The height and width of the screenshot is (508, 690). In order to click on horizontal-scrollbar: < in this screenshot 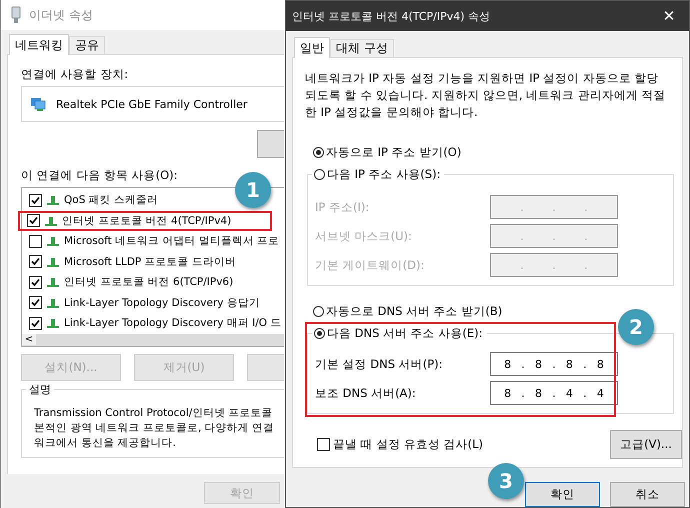, I will do `click(153, 340)`.